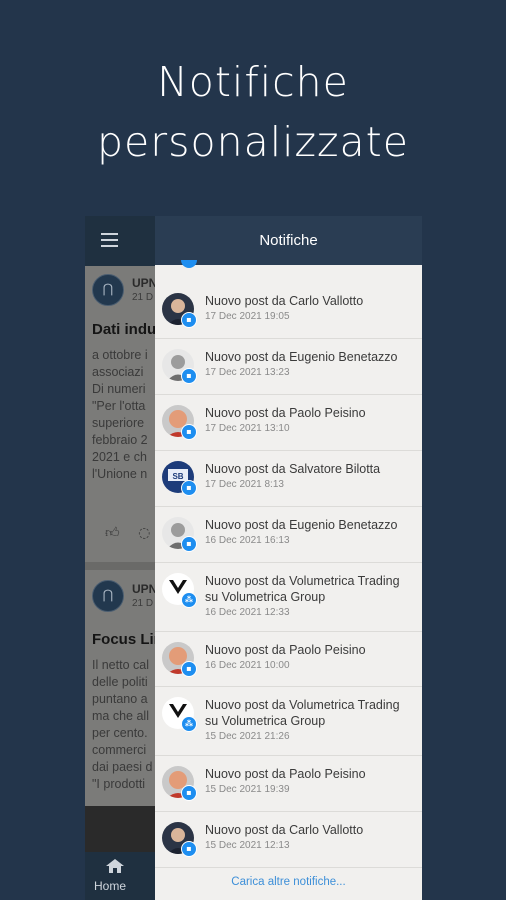 This screenshot has height=900, width=506. Describe the element at coordinates (120, 474) in the screenshot. I see `post-text-line: l'Unione n` at that location.